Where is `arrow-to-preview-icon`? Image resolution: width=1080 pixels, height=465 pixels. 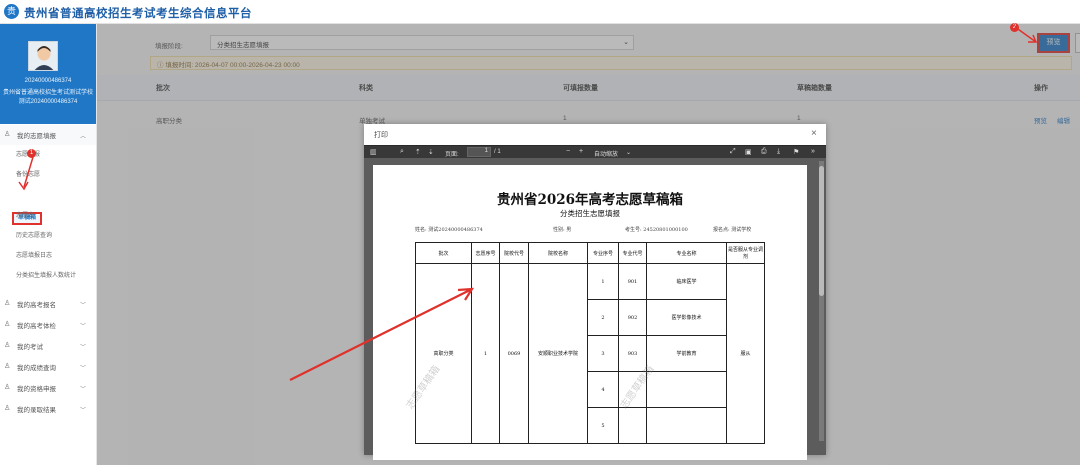
arrow-to-preview-icon is located at coordinates (1025, 34).